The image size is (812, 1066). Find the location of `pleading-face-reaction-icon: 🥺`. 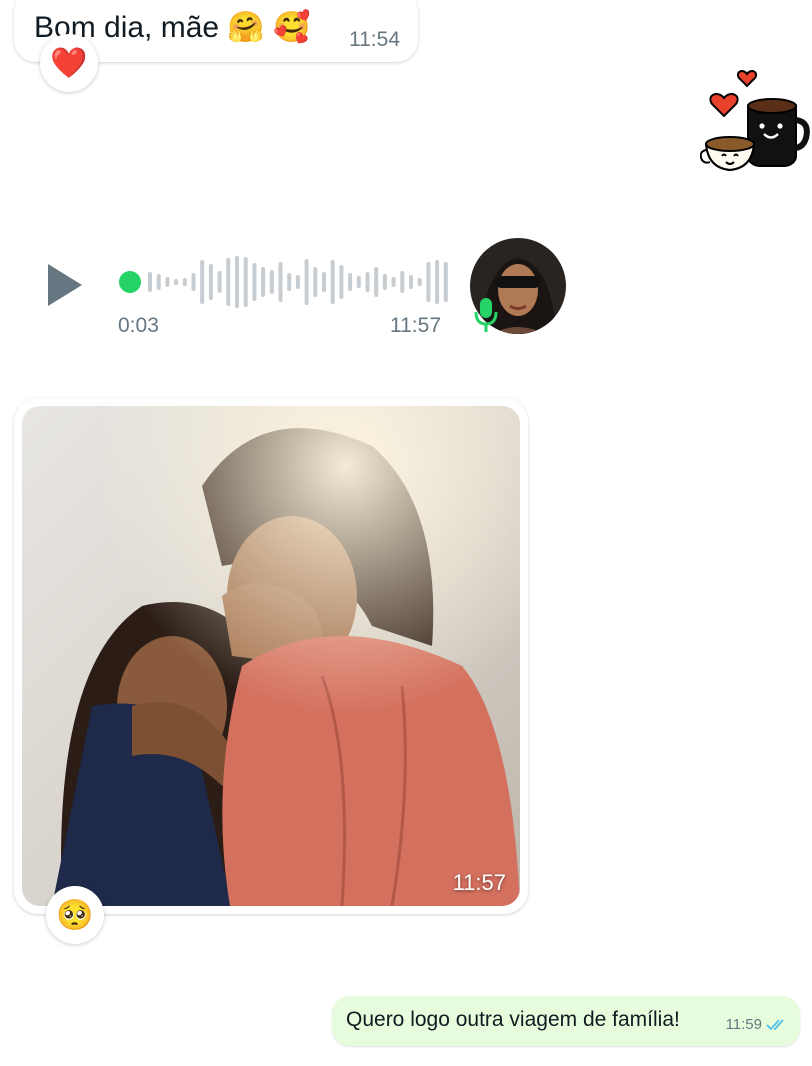

pleading-face-reaction-icon: 🥺 is located at coordinates (75, 915).